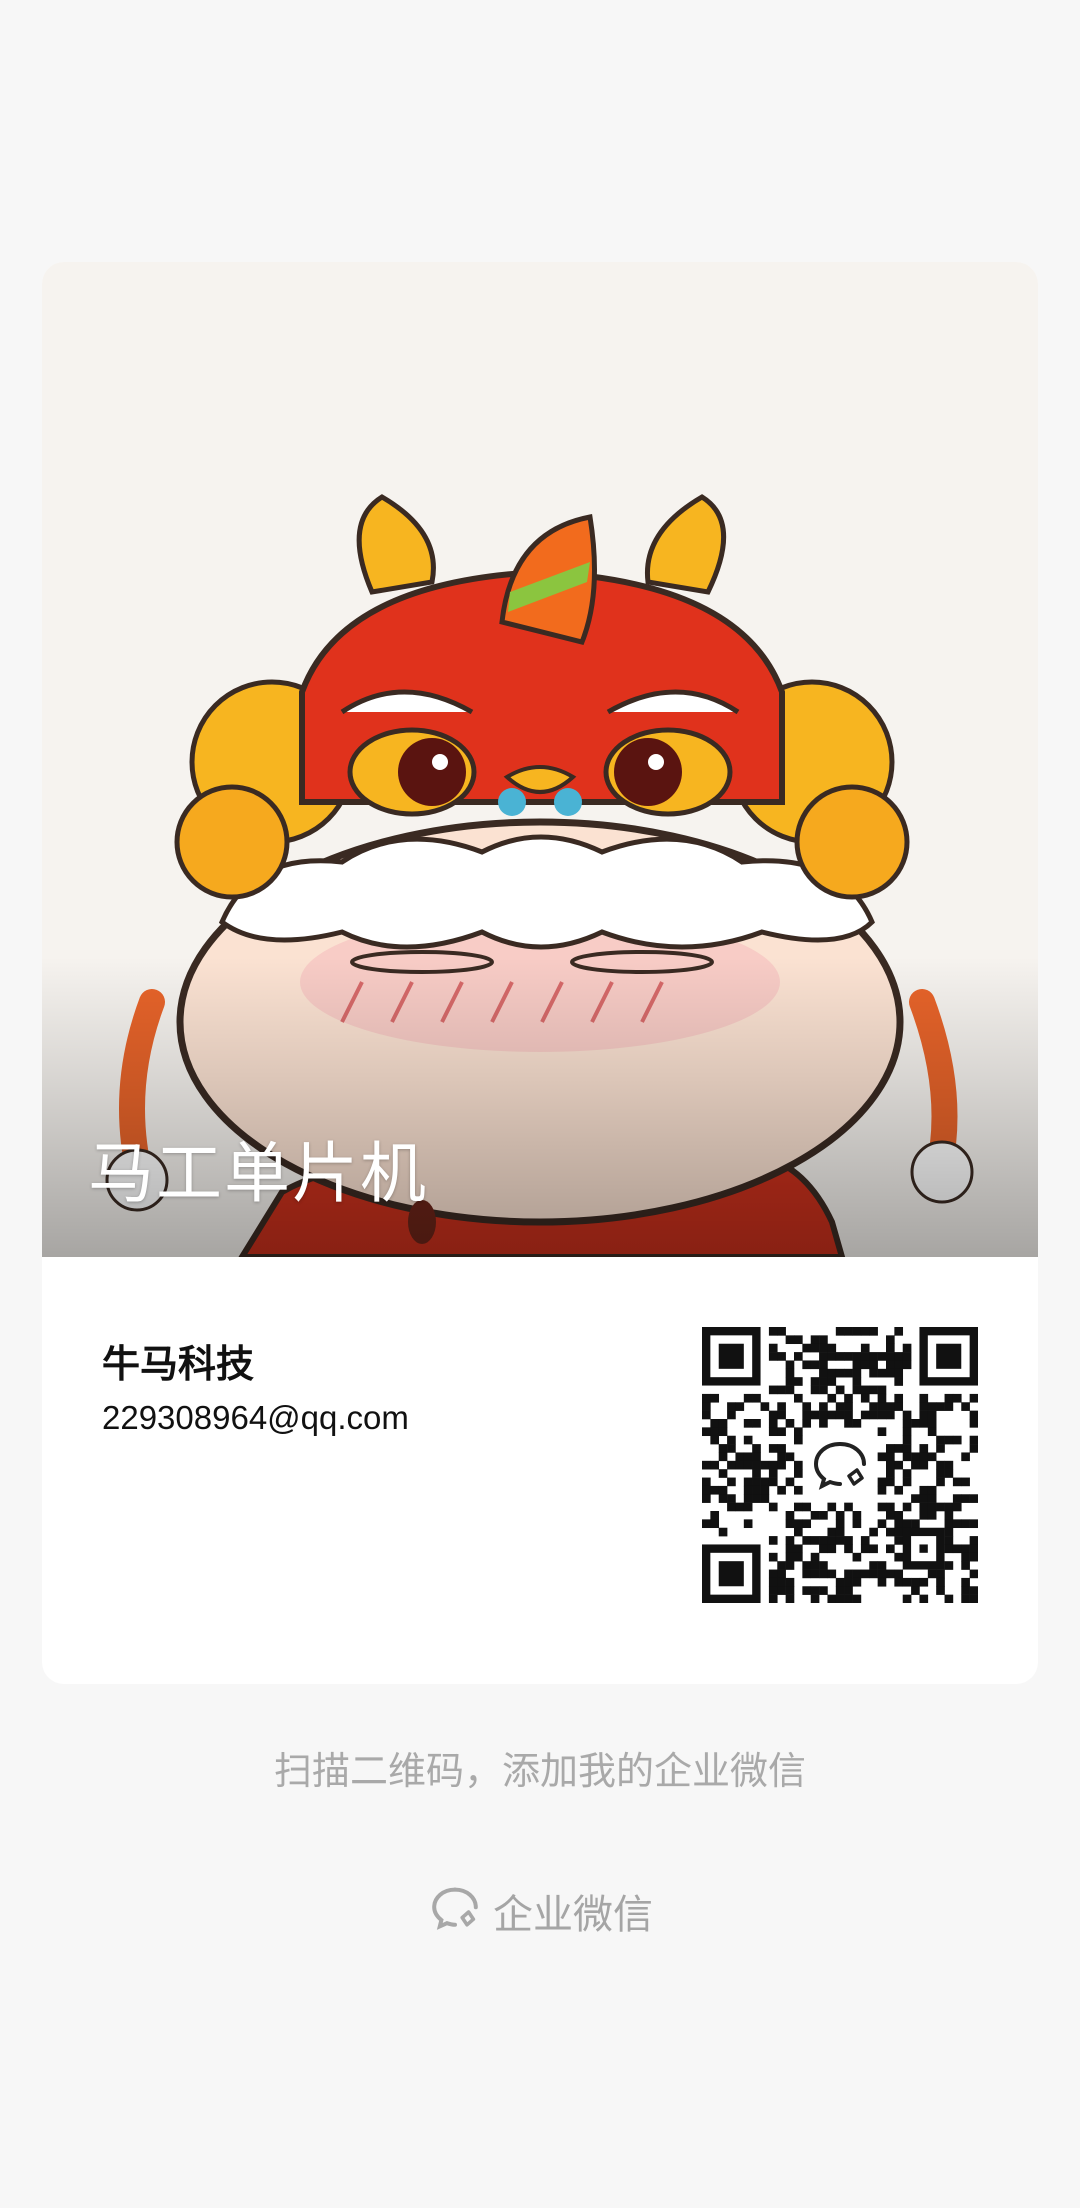  I want to click on brand-footer: 企业微信, so click(540, 1910).